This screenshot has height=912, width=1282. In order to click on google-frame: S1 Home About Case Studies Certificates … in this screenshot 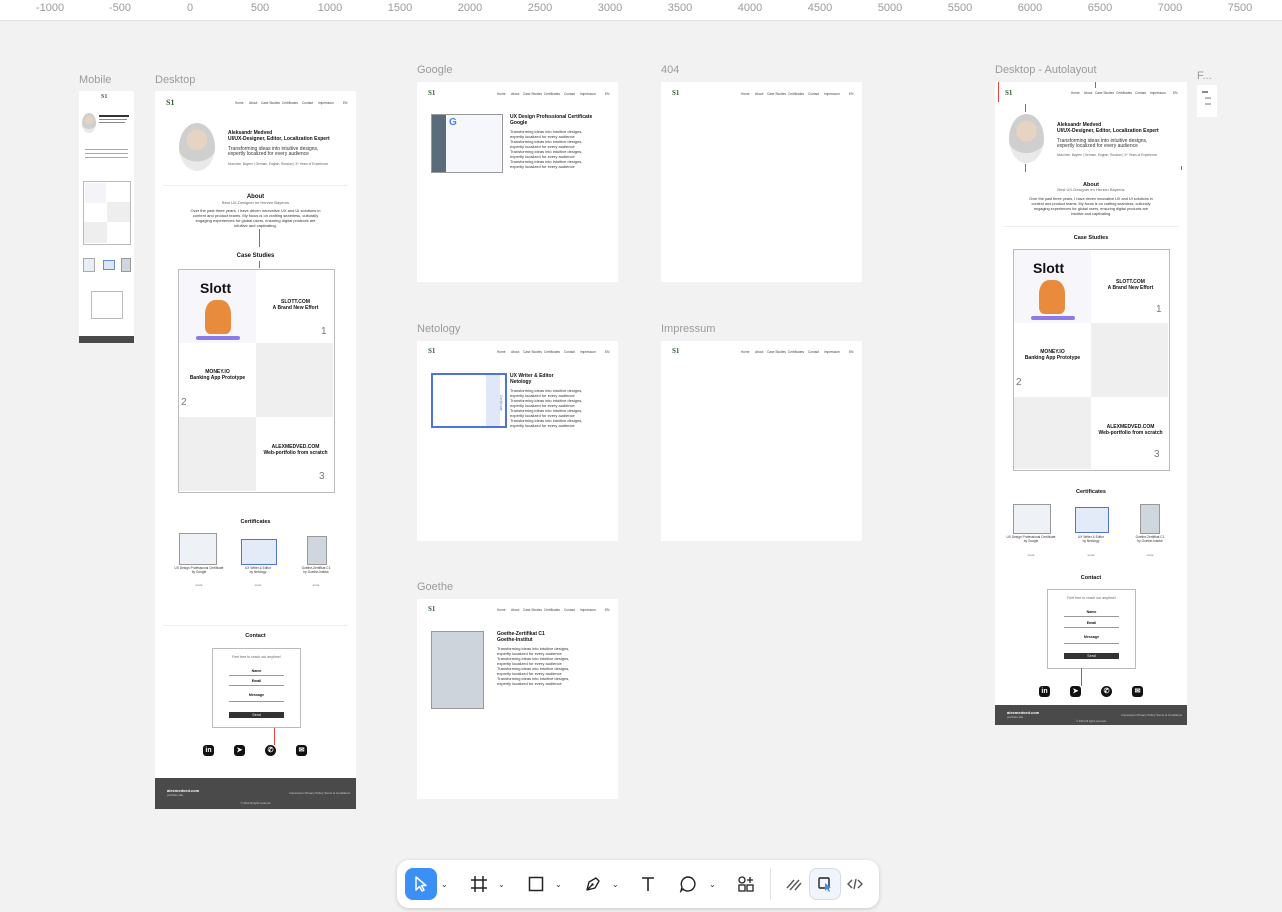, I will do `click(517, 182)`.